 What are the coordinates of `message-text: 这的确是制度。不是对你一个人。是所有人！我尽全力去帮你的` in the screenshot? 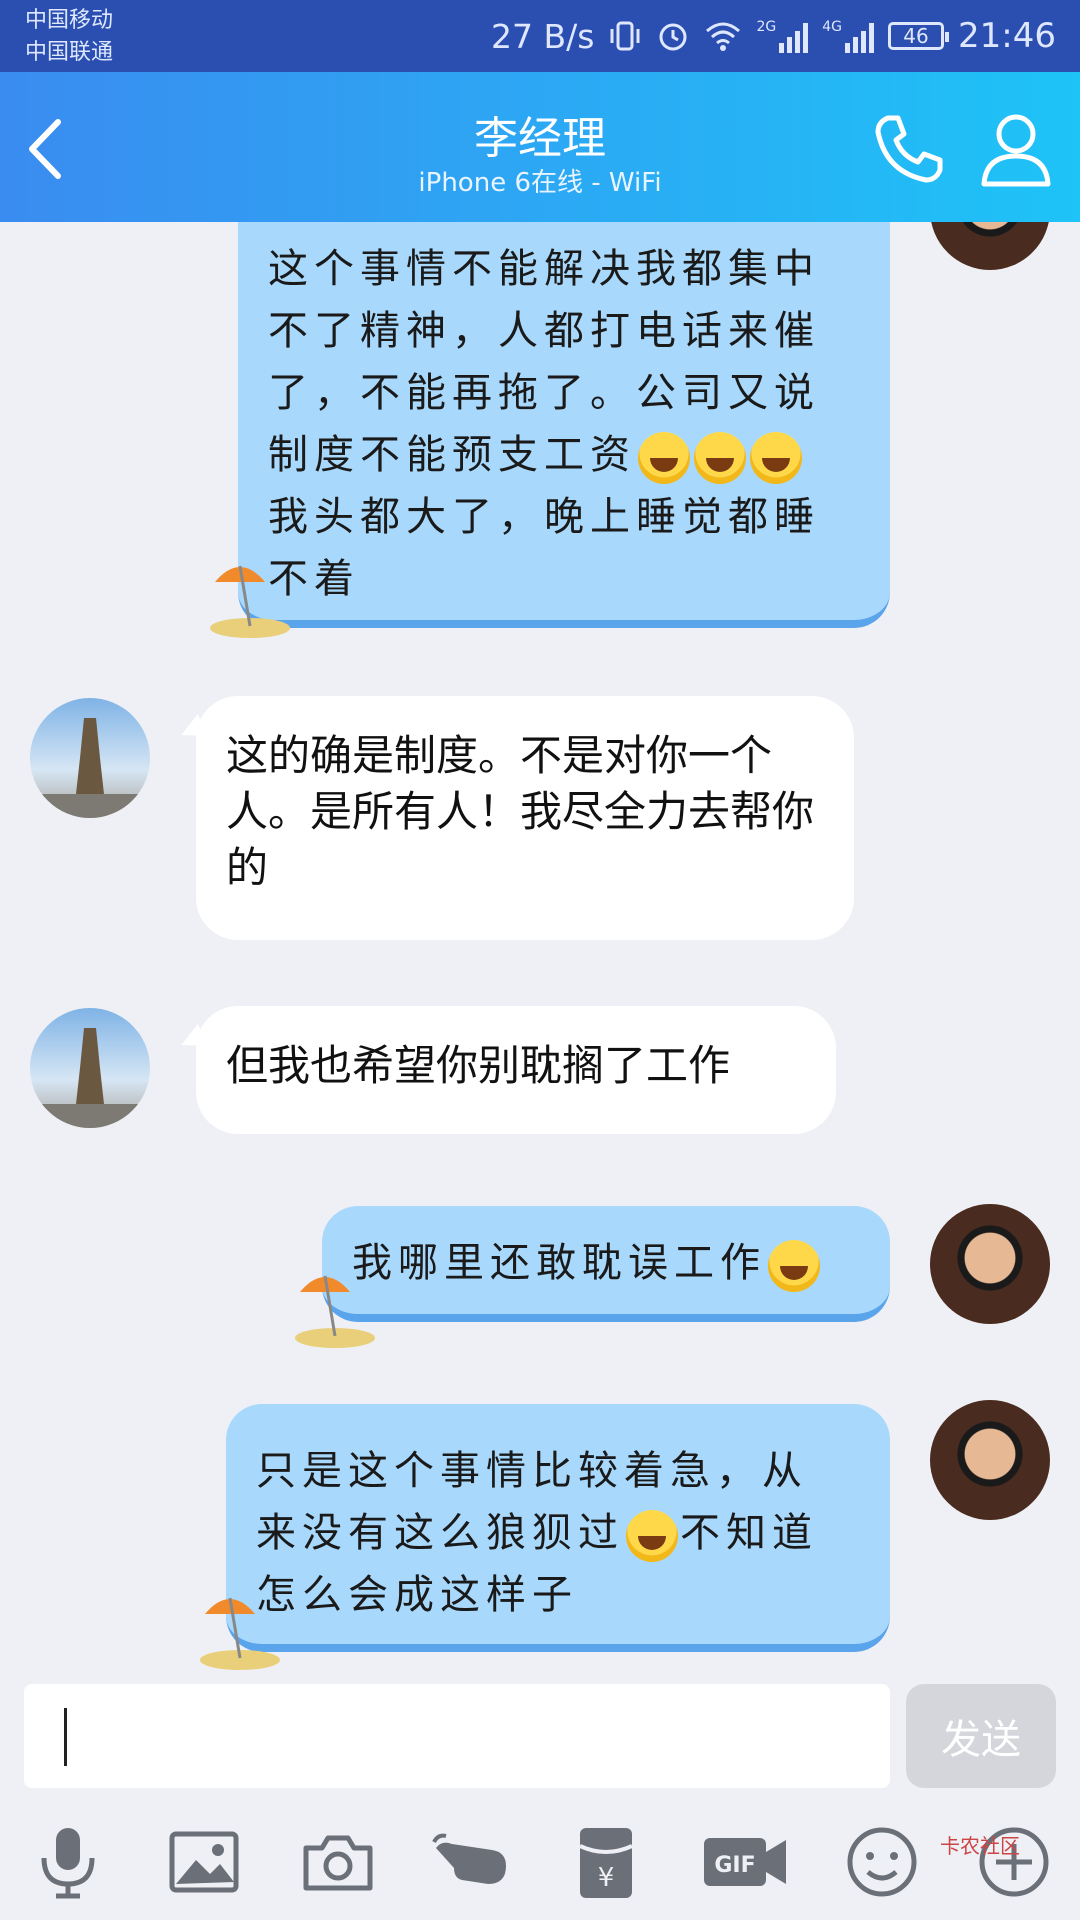 It's located at (520, 811).